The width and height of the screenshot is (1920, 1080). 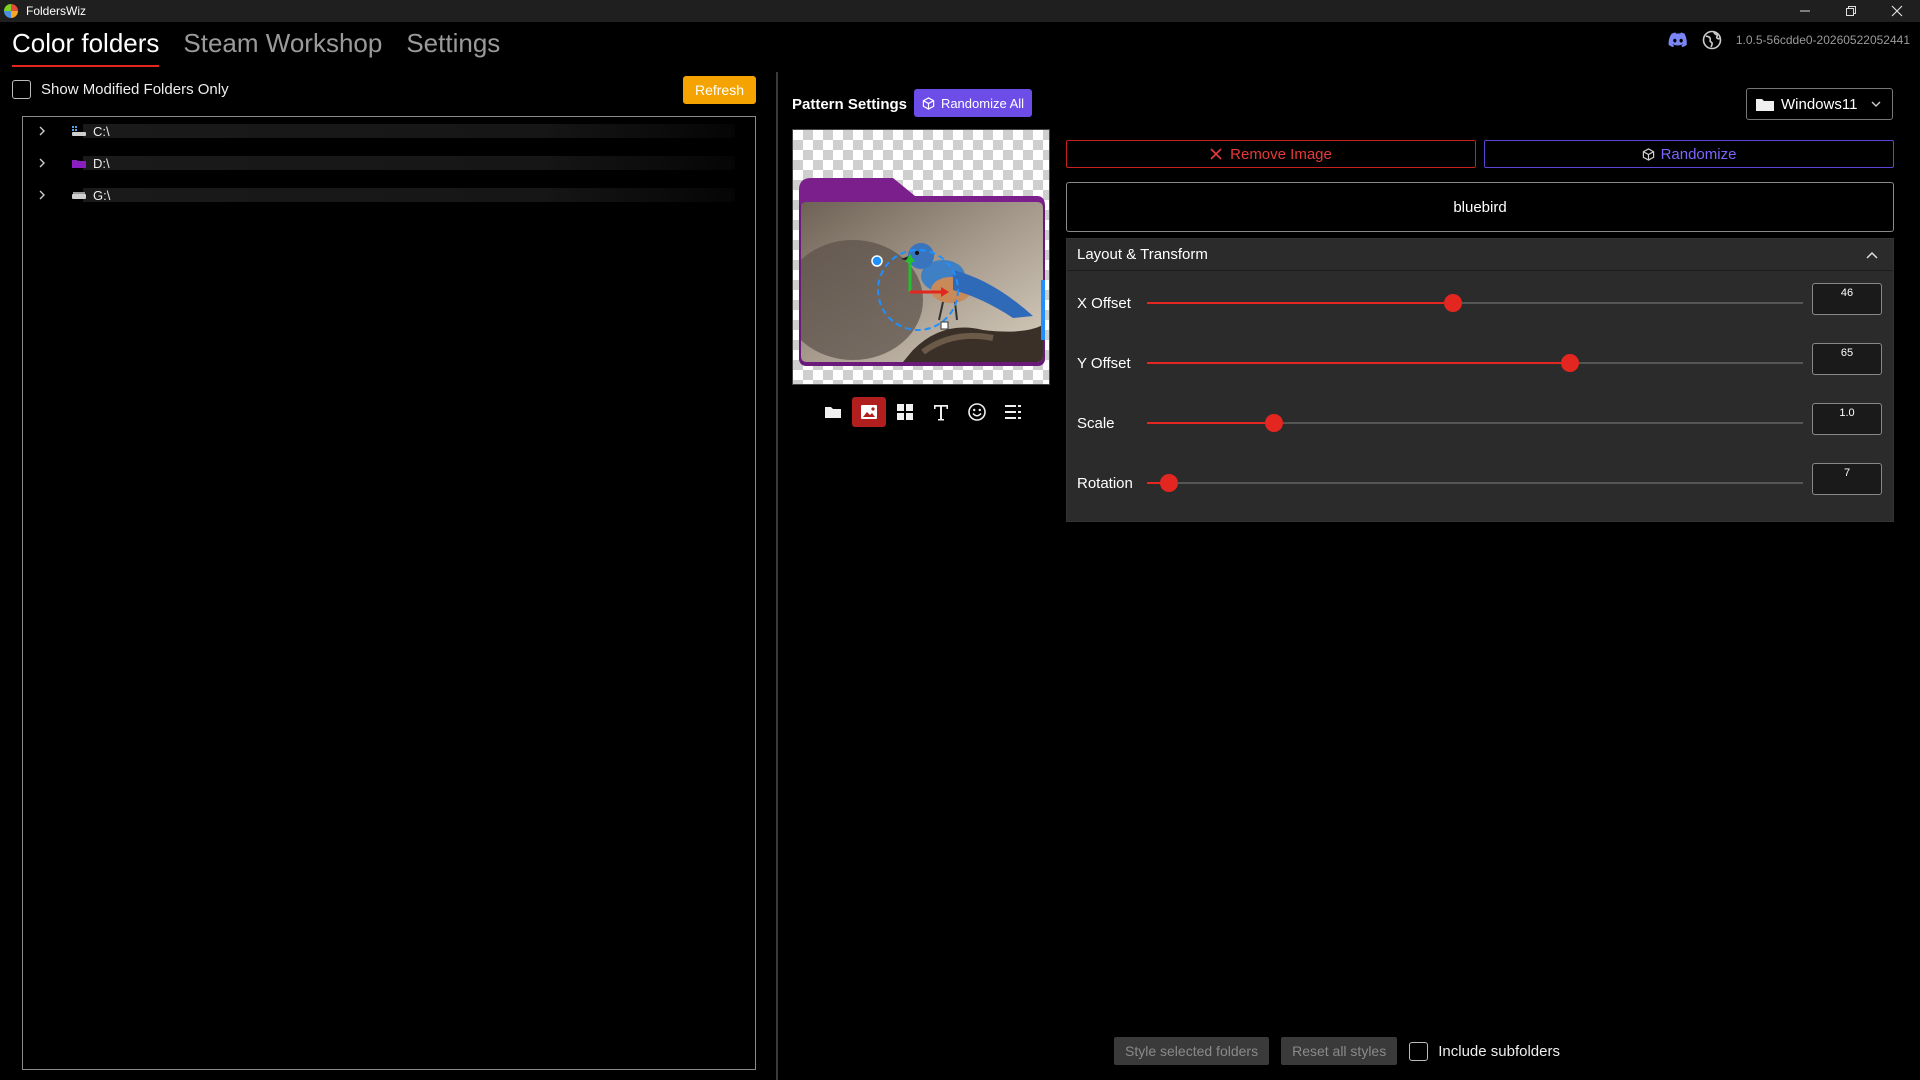 I want to click on restore-icon, so click(x=1851, y=11).